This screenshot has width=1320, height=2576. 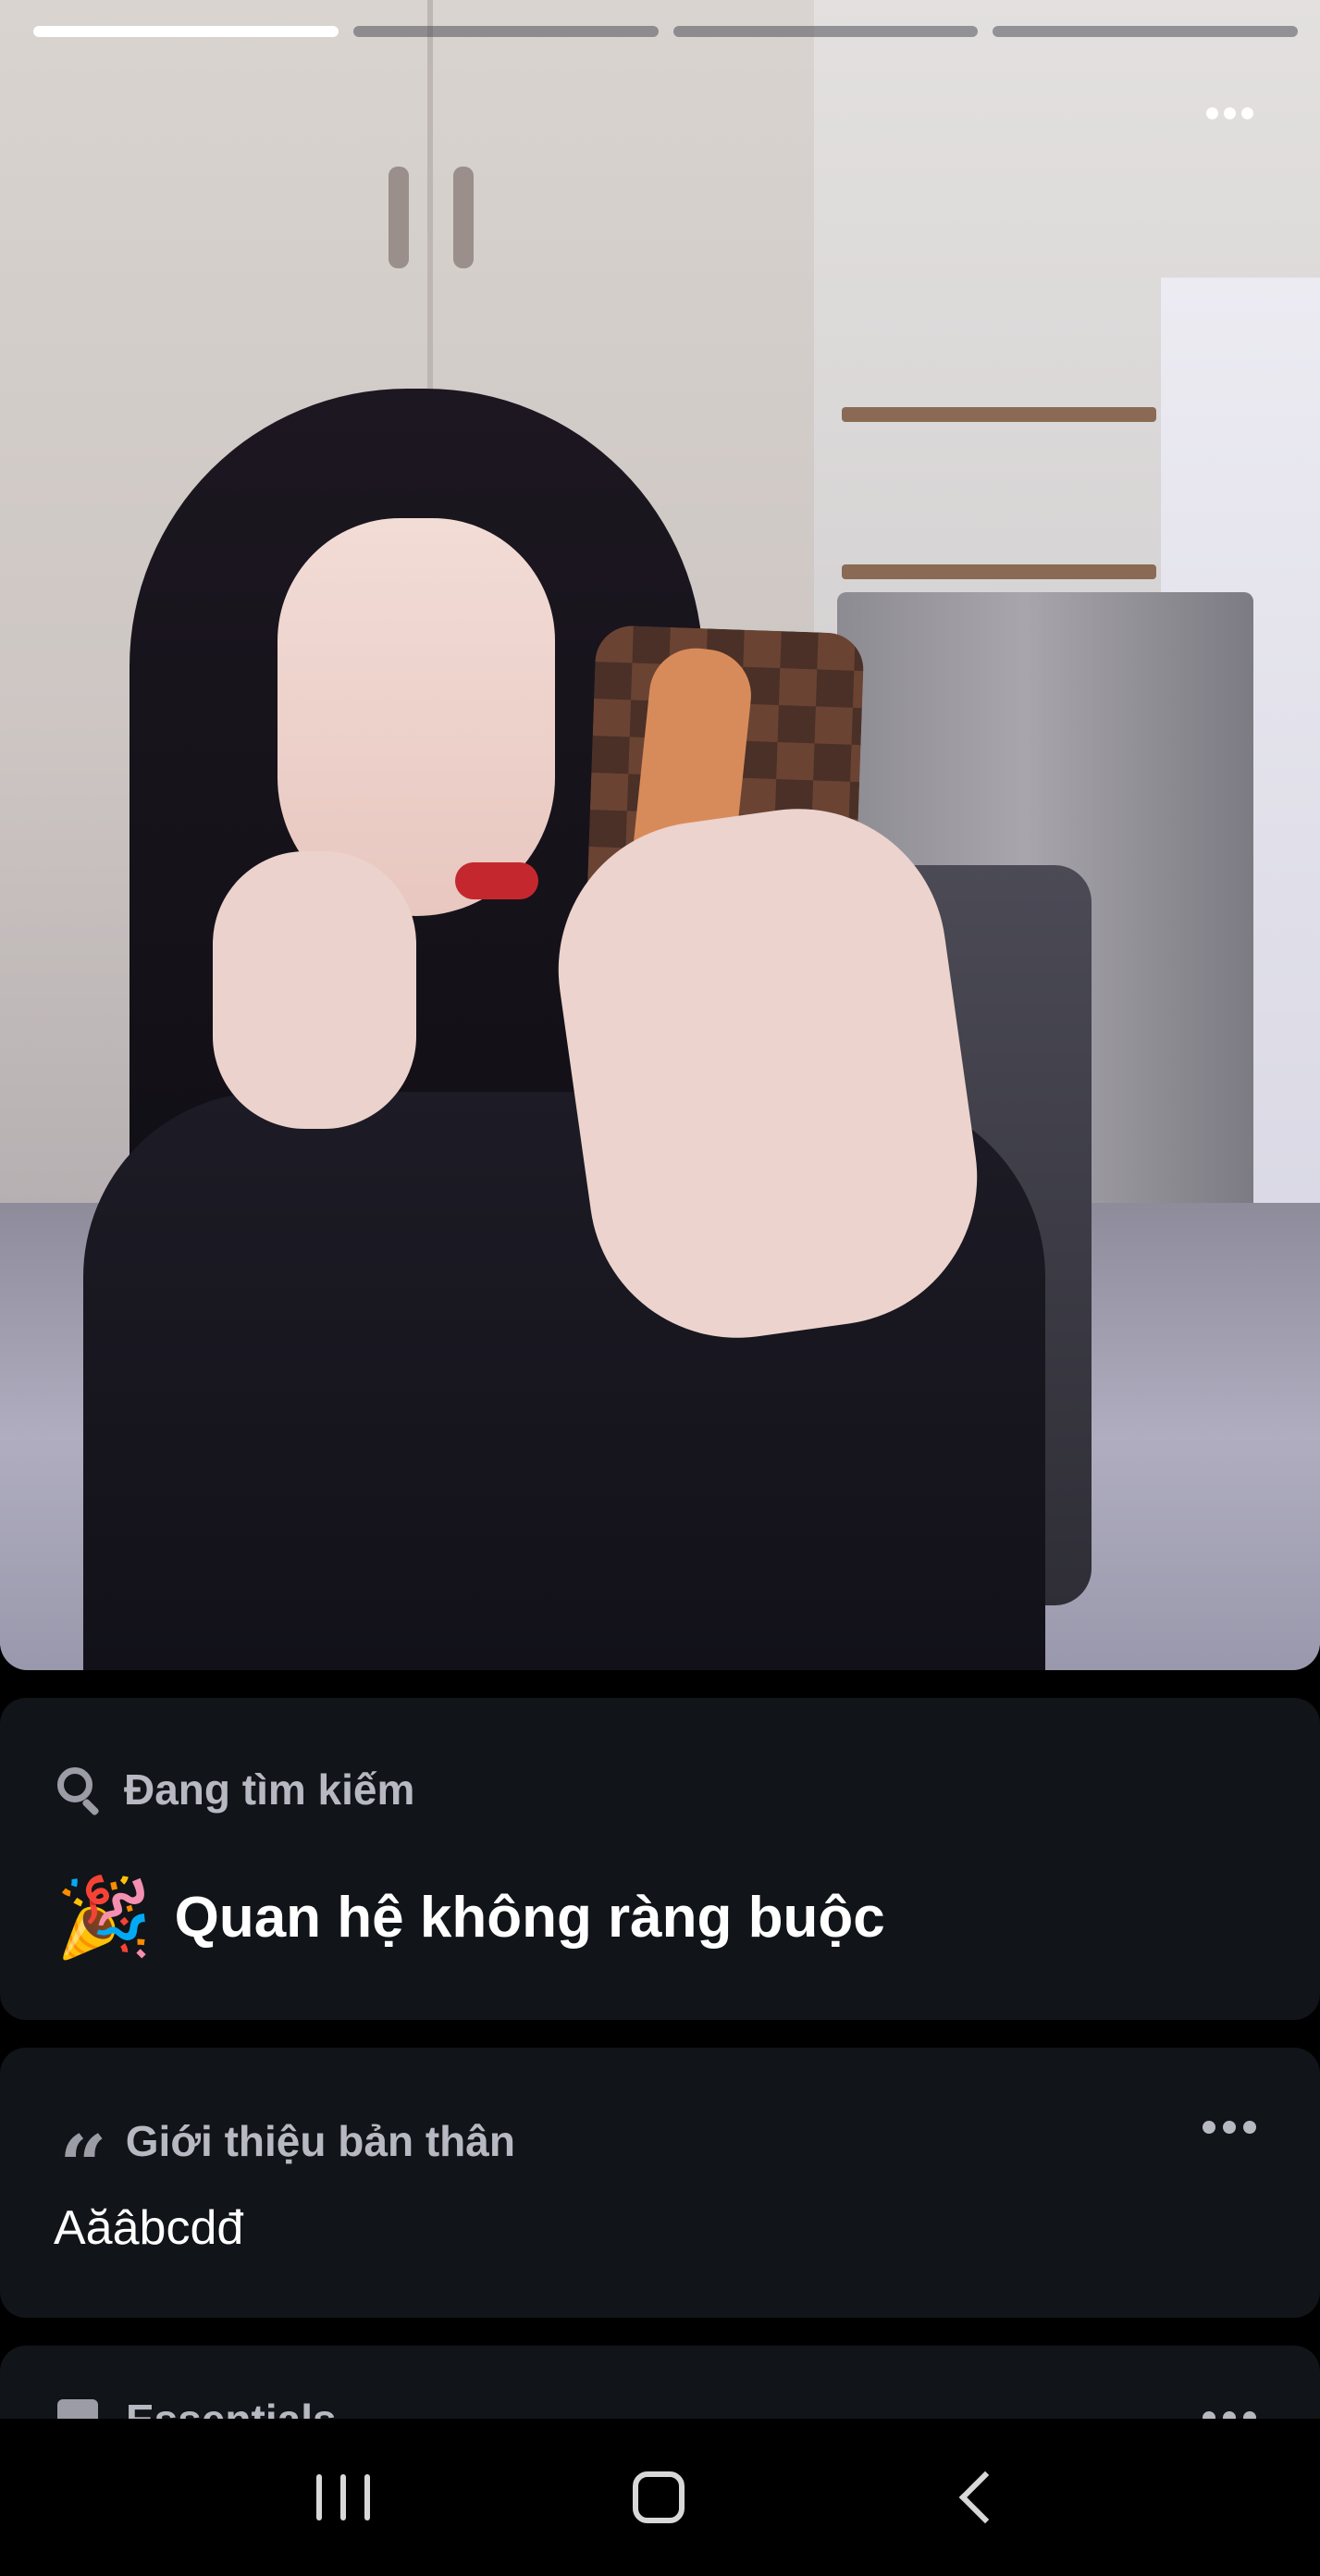 What do you see at coordinates (320, 2141) in the screenshot?
I see `bio-label: Giới thiệu bản thân` at bounding box center [320, 2141].